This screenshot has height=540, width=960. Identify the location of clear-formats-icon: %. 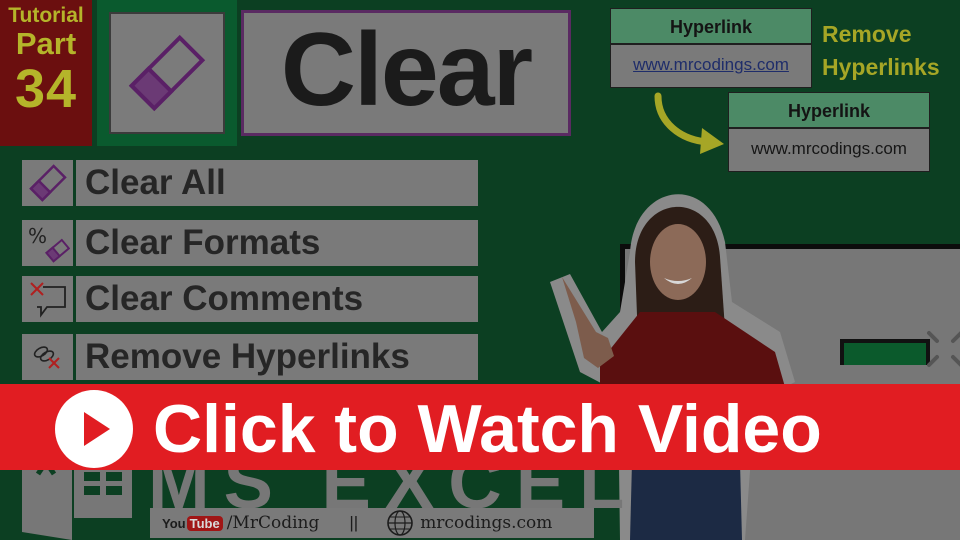
(49, 243).